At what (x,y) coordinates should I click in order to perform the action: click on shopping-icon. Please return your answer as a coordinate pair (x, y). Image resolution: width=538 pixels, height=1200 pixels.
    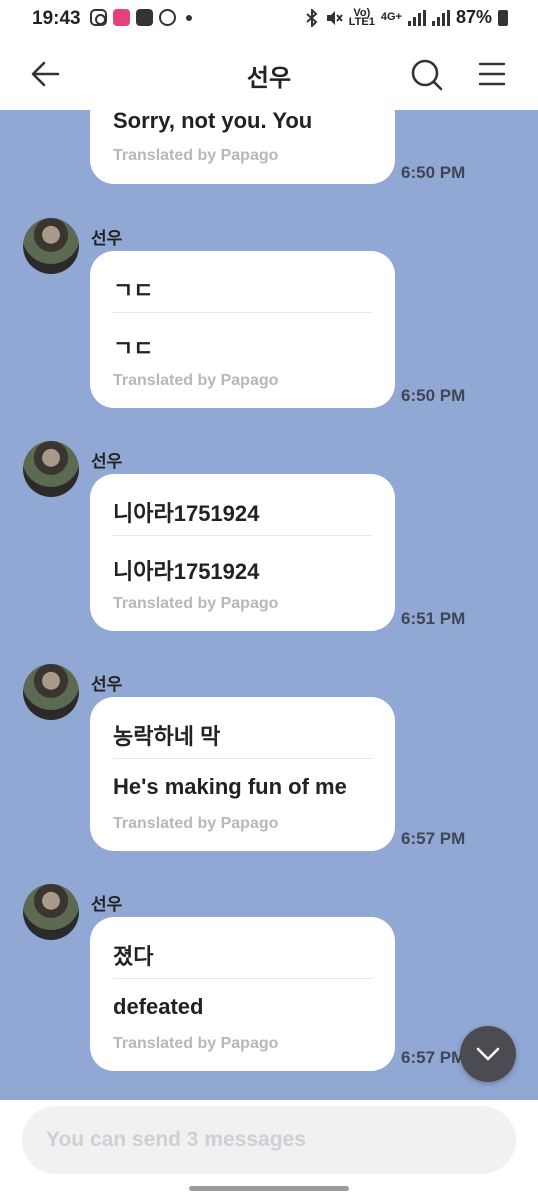
    Looking at the image, I should click on (144, 17).